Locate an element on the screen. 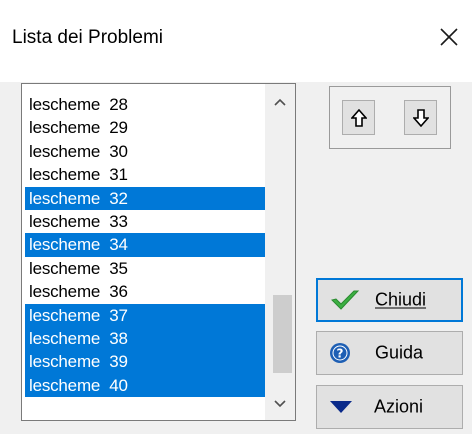 The height and width of the screenshot is (434, 472). list-item: lescheme 34 is located at coordinates (145, 245).